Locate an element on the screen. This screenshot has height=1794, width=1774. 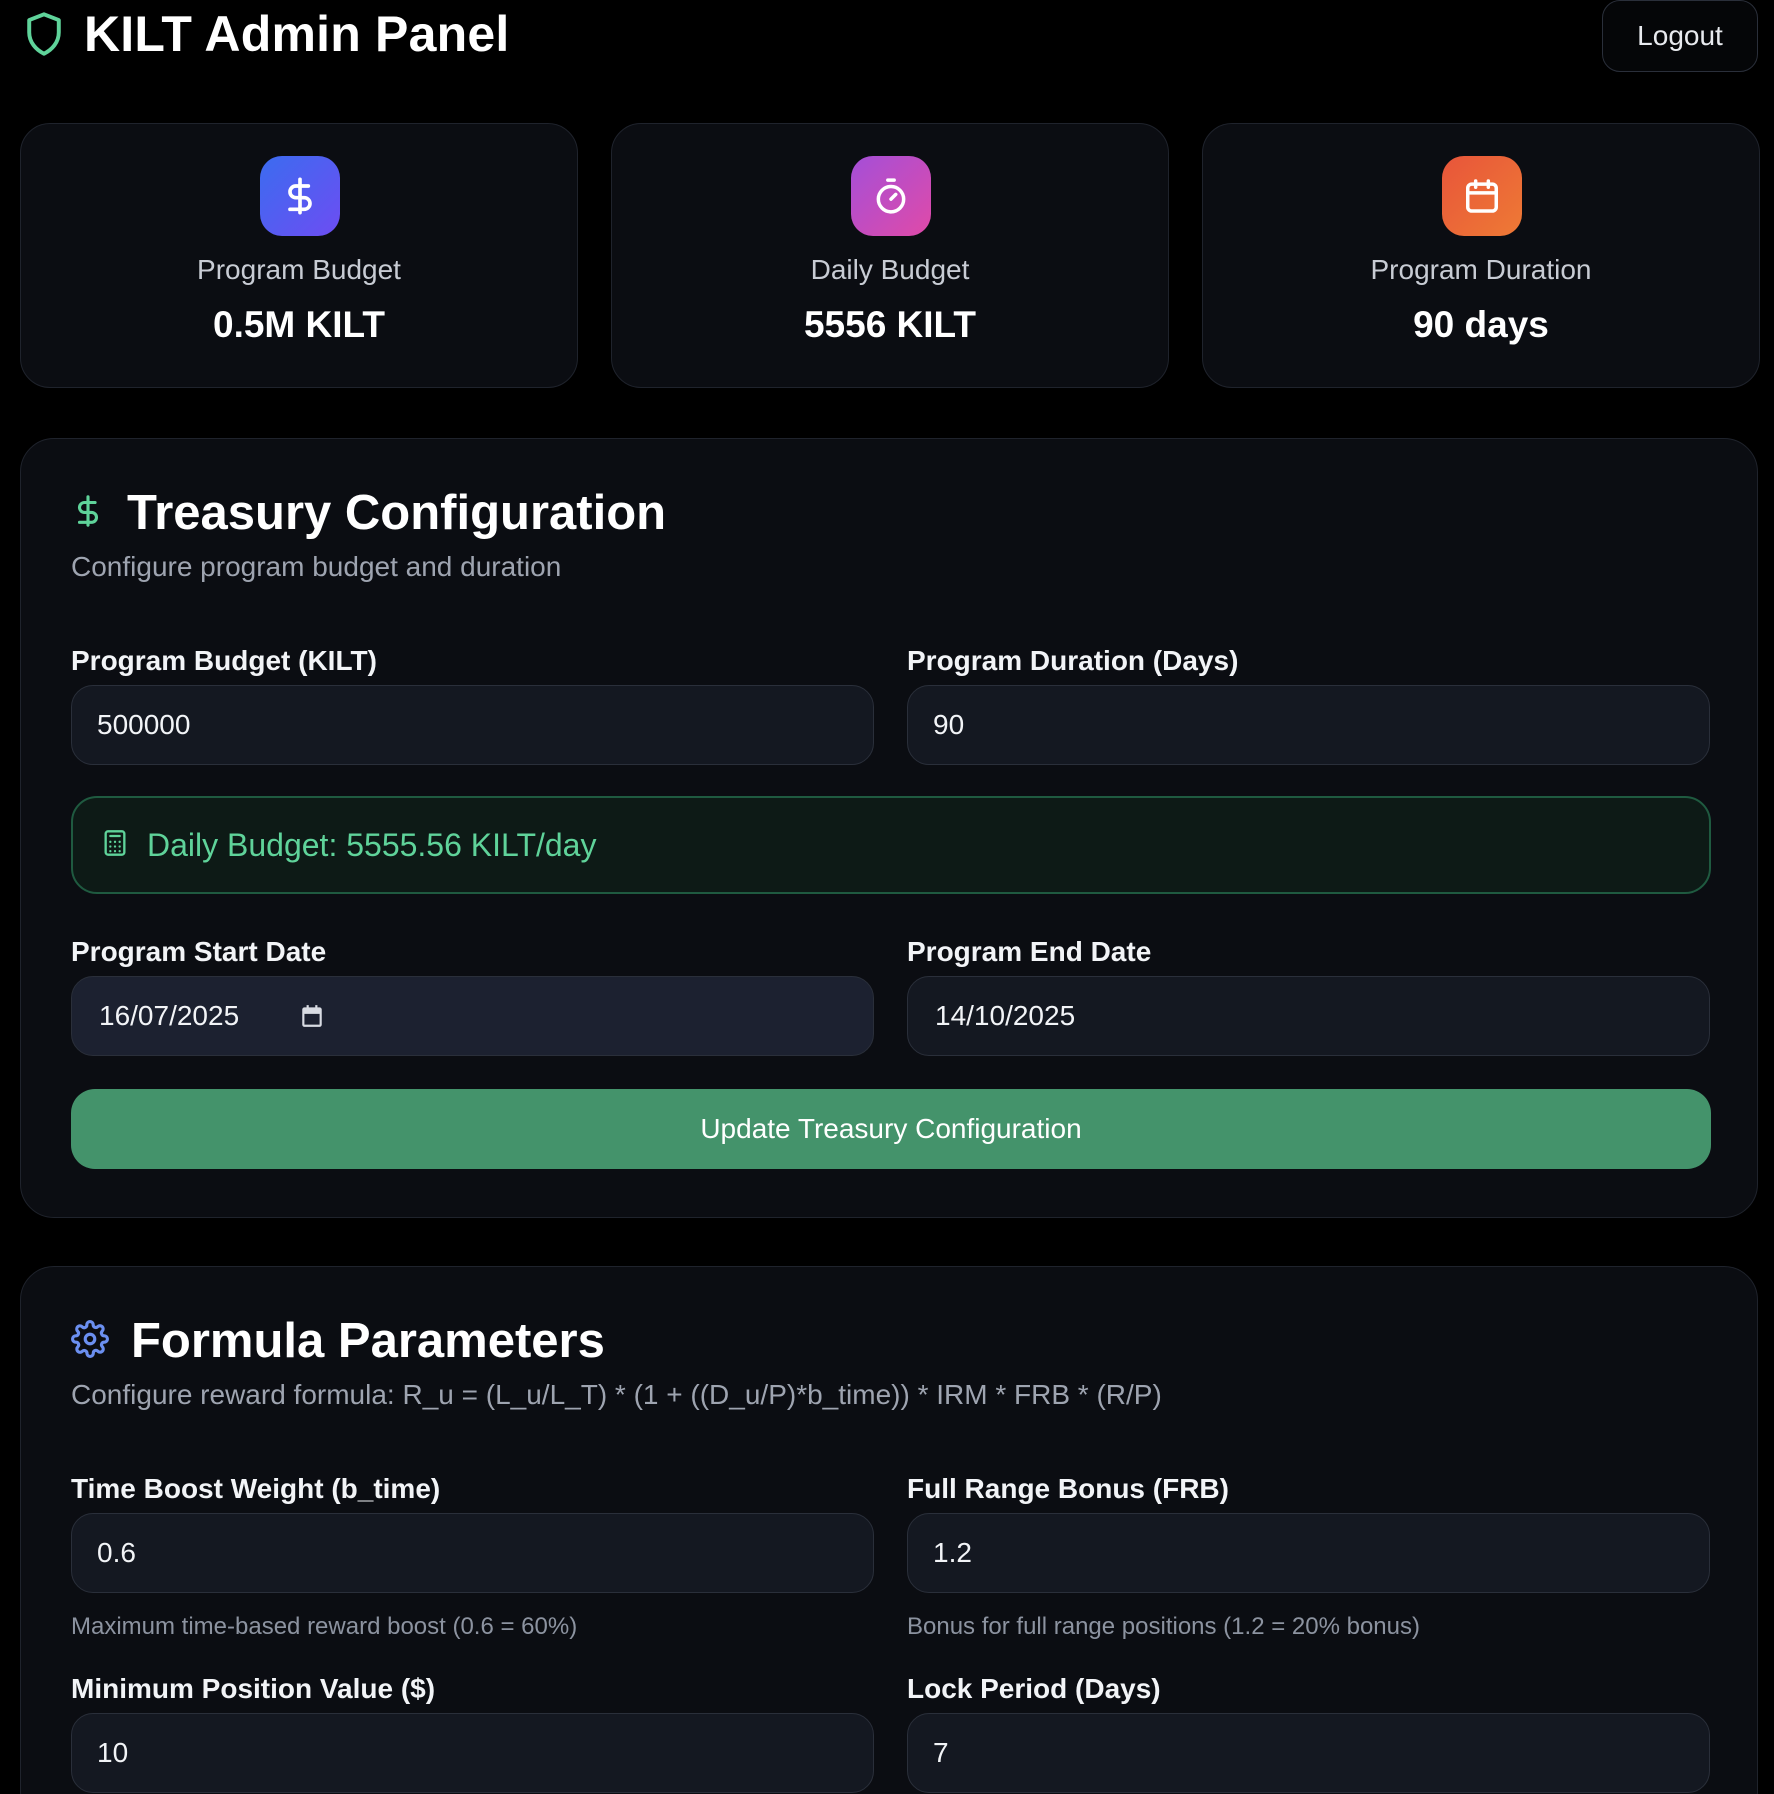
section-subtitle: Configure program budget and duration is located at coordinates (316, 566).